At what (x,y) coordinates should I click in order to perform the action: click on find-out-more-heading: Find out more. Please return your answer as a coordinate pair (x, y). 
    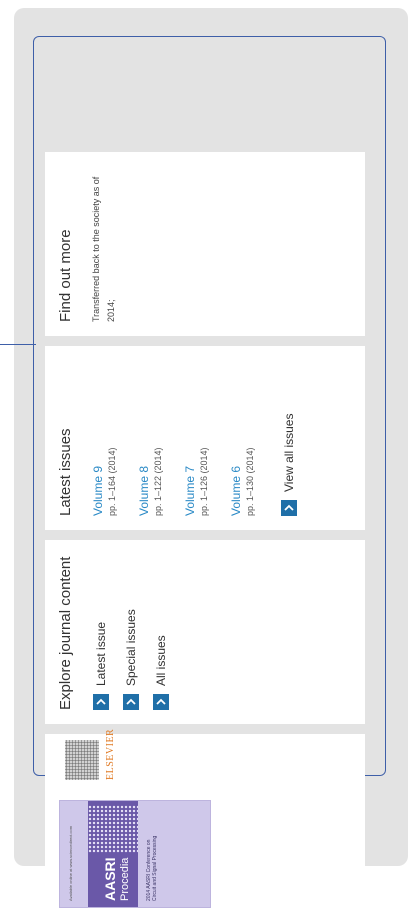
    Looking at the image, I should click on (65, 275).